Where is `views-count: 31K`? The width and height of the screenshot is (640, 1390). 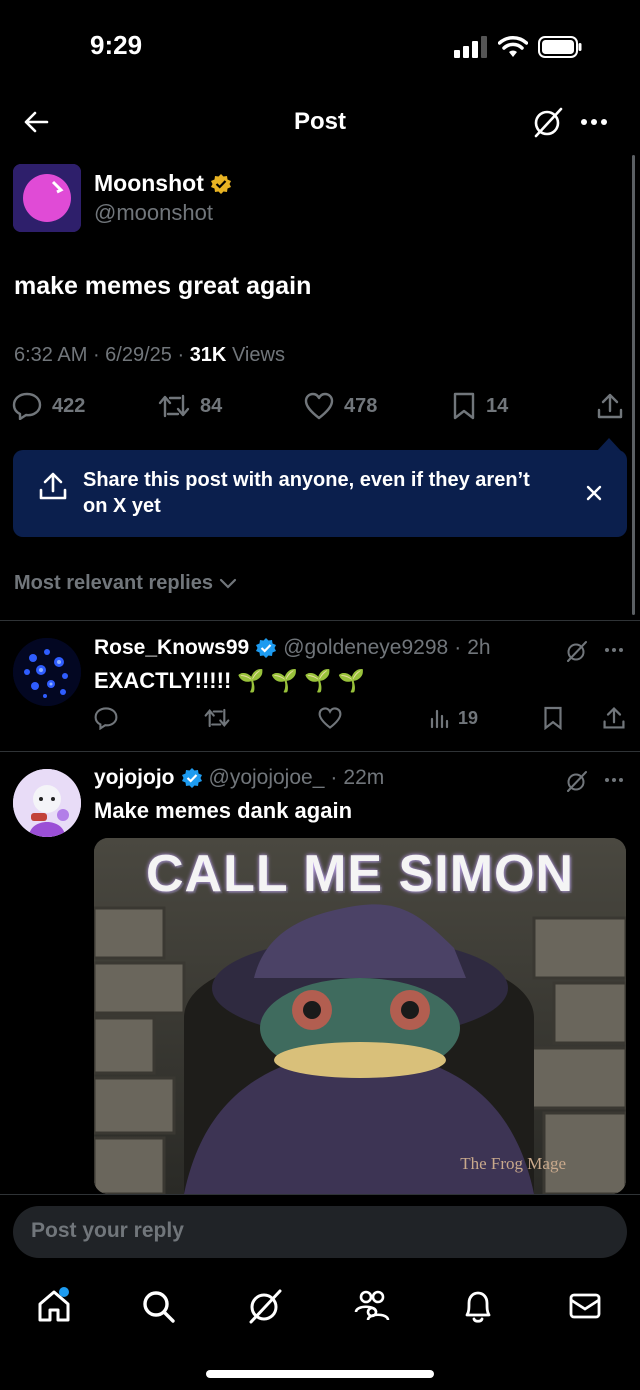
views-count: 31K is located at coordinates (208, 355).